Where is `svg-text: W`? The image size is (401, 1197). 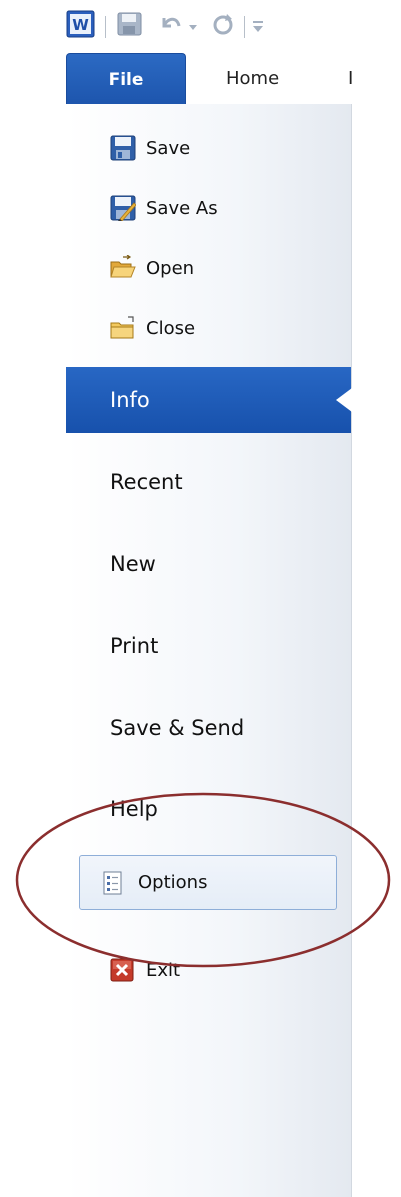 svg-text: W is located at coordinates (80, 25).